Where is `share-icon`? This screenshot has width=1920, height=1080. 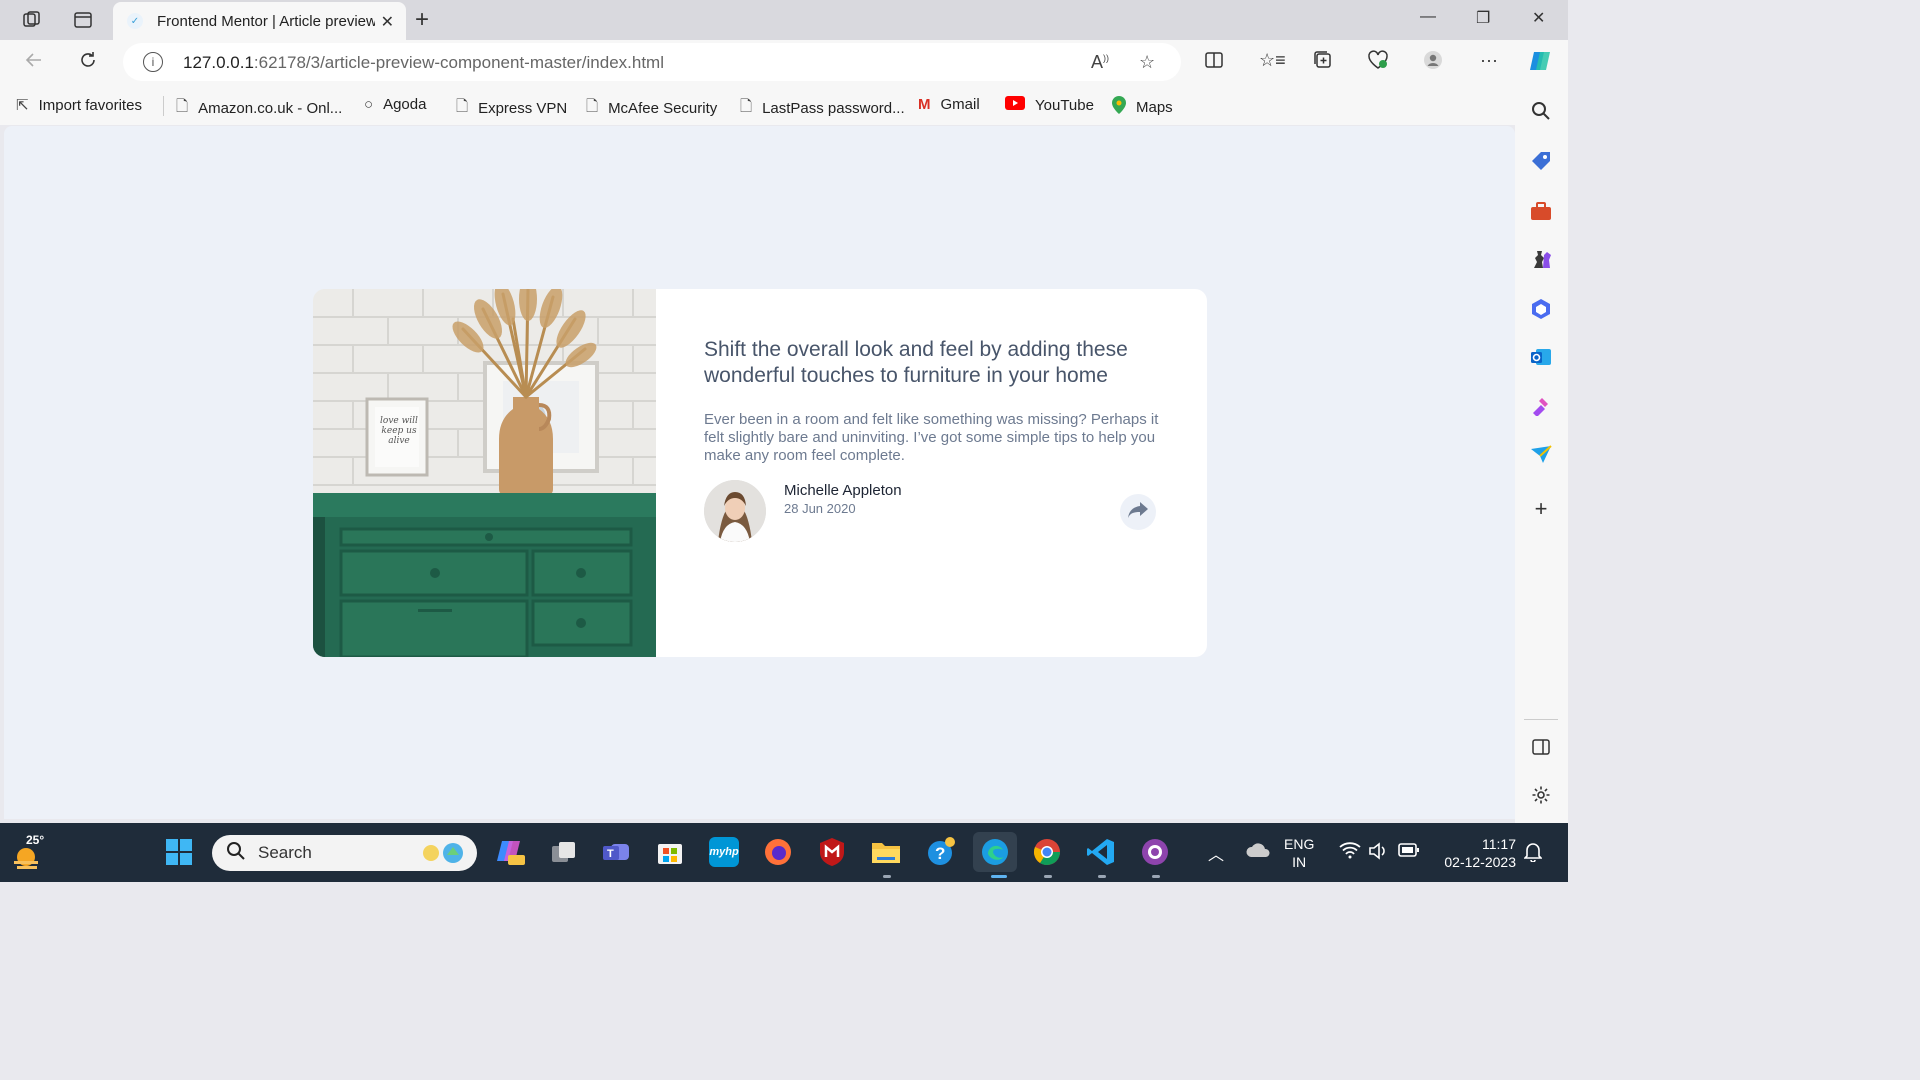
share-icon is located at coordinates (1138, 512).